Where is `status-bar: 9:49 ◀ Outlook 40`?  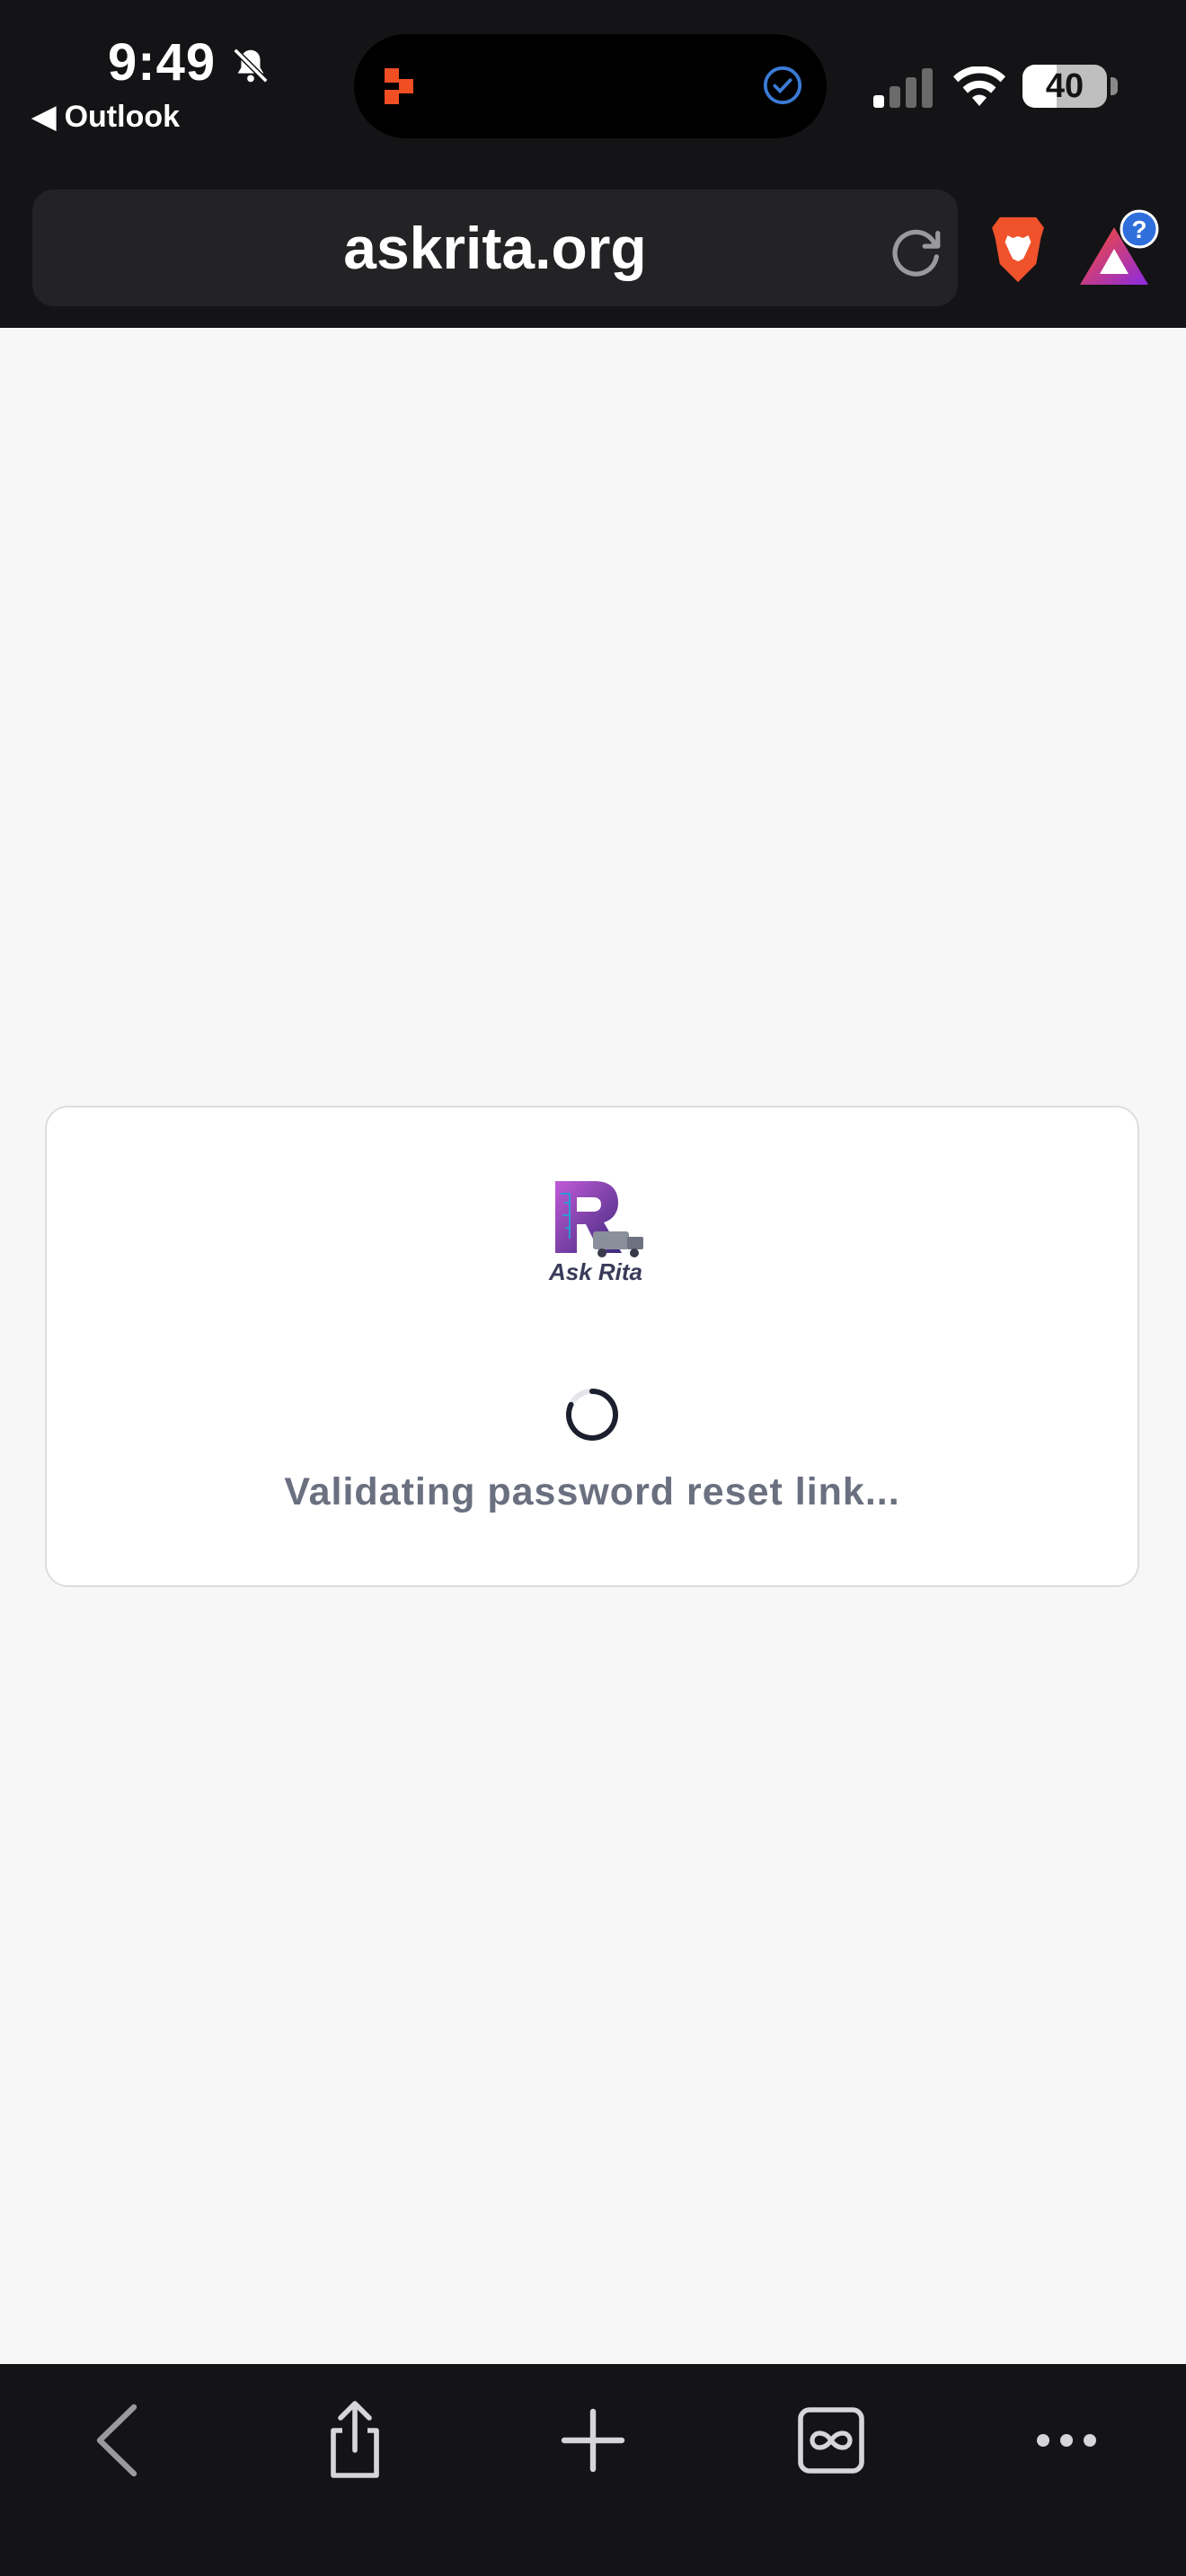 status-bar: 9:49 ◀ Outlook 40 is located at coordinates (593, 92).